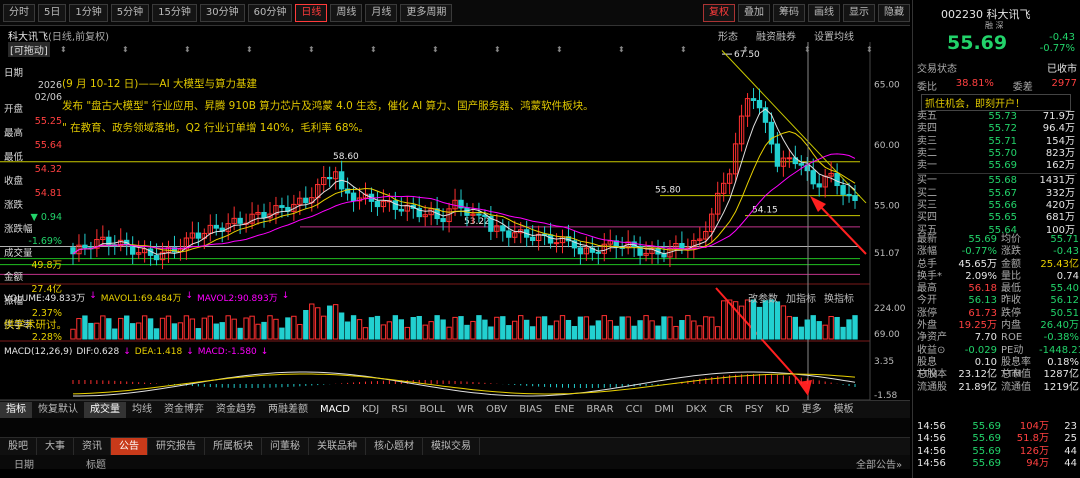 The image size is (1080, 478). Describe the element at coordinates (399, 410) in the screenshot. I see `indicator-tab-9: RSI` at that location.